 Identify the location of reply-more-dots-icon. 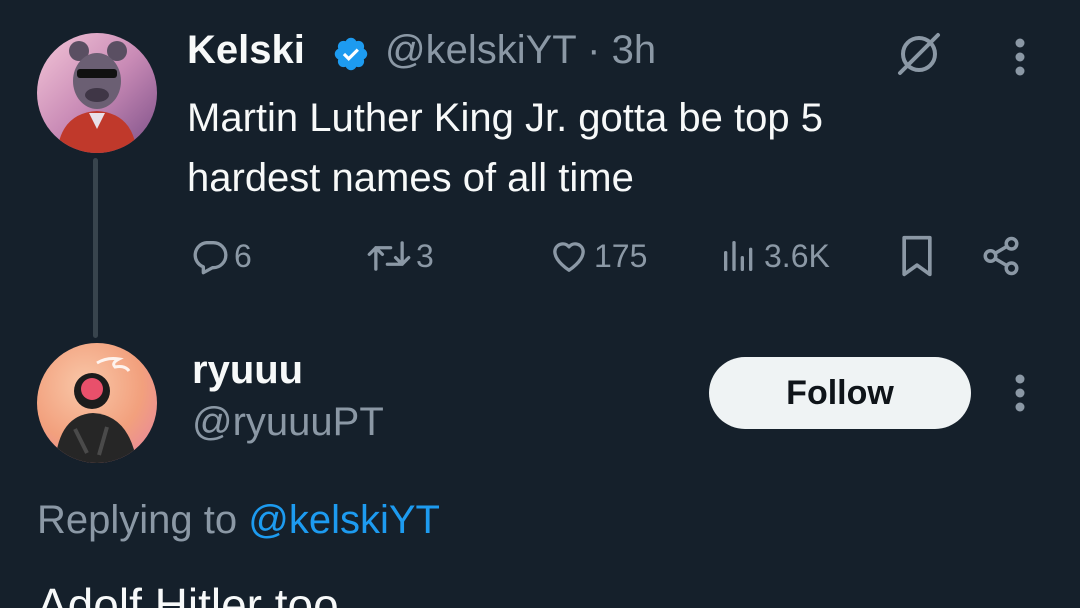
(1020, 393).